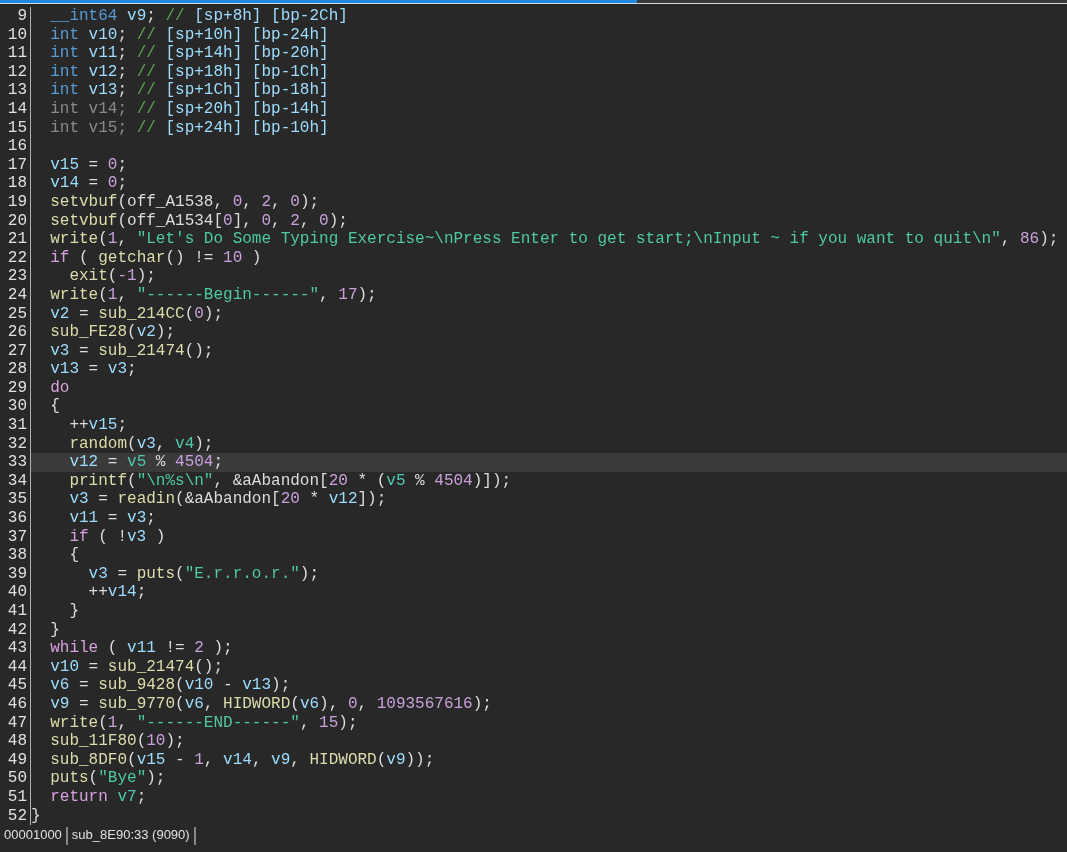 Image resolution: width=1067 pixels, height=852 pixels. What do you see at coordinates (290, 480) in the screenshot?
I see `code-line: printf("\n%s\n", &aAbandon[20 * (v5 % 4504)]);` at bounding box center [290, 480].